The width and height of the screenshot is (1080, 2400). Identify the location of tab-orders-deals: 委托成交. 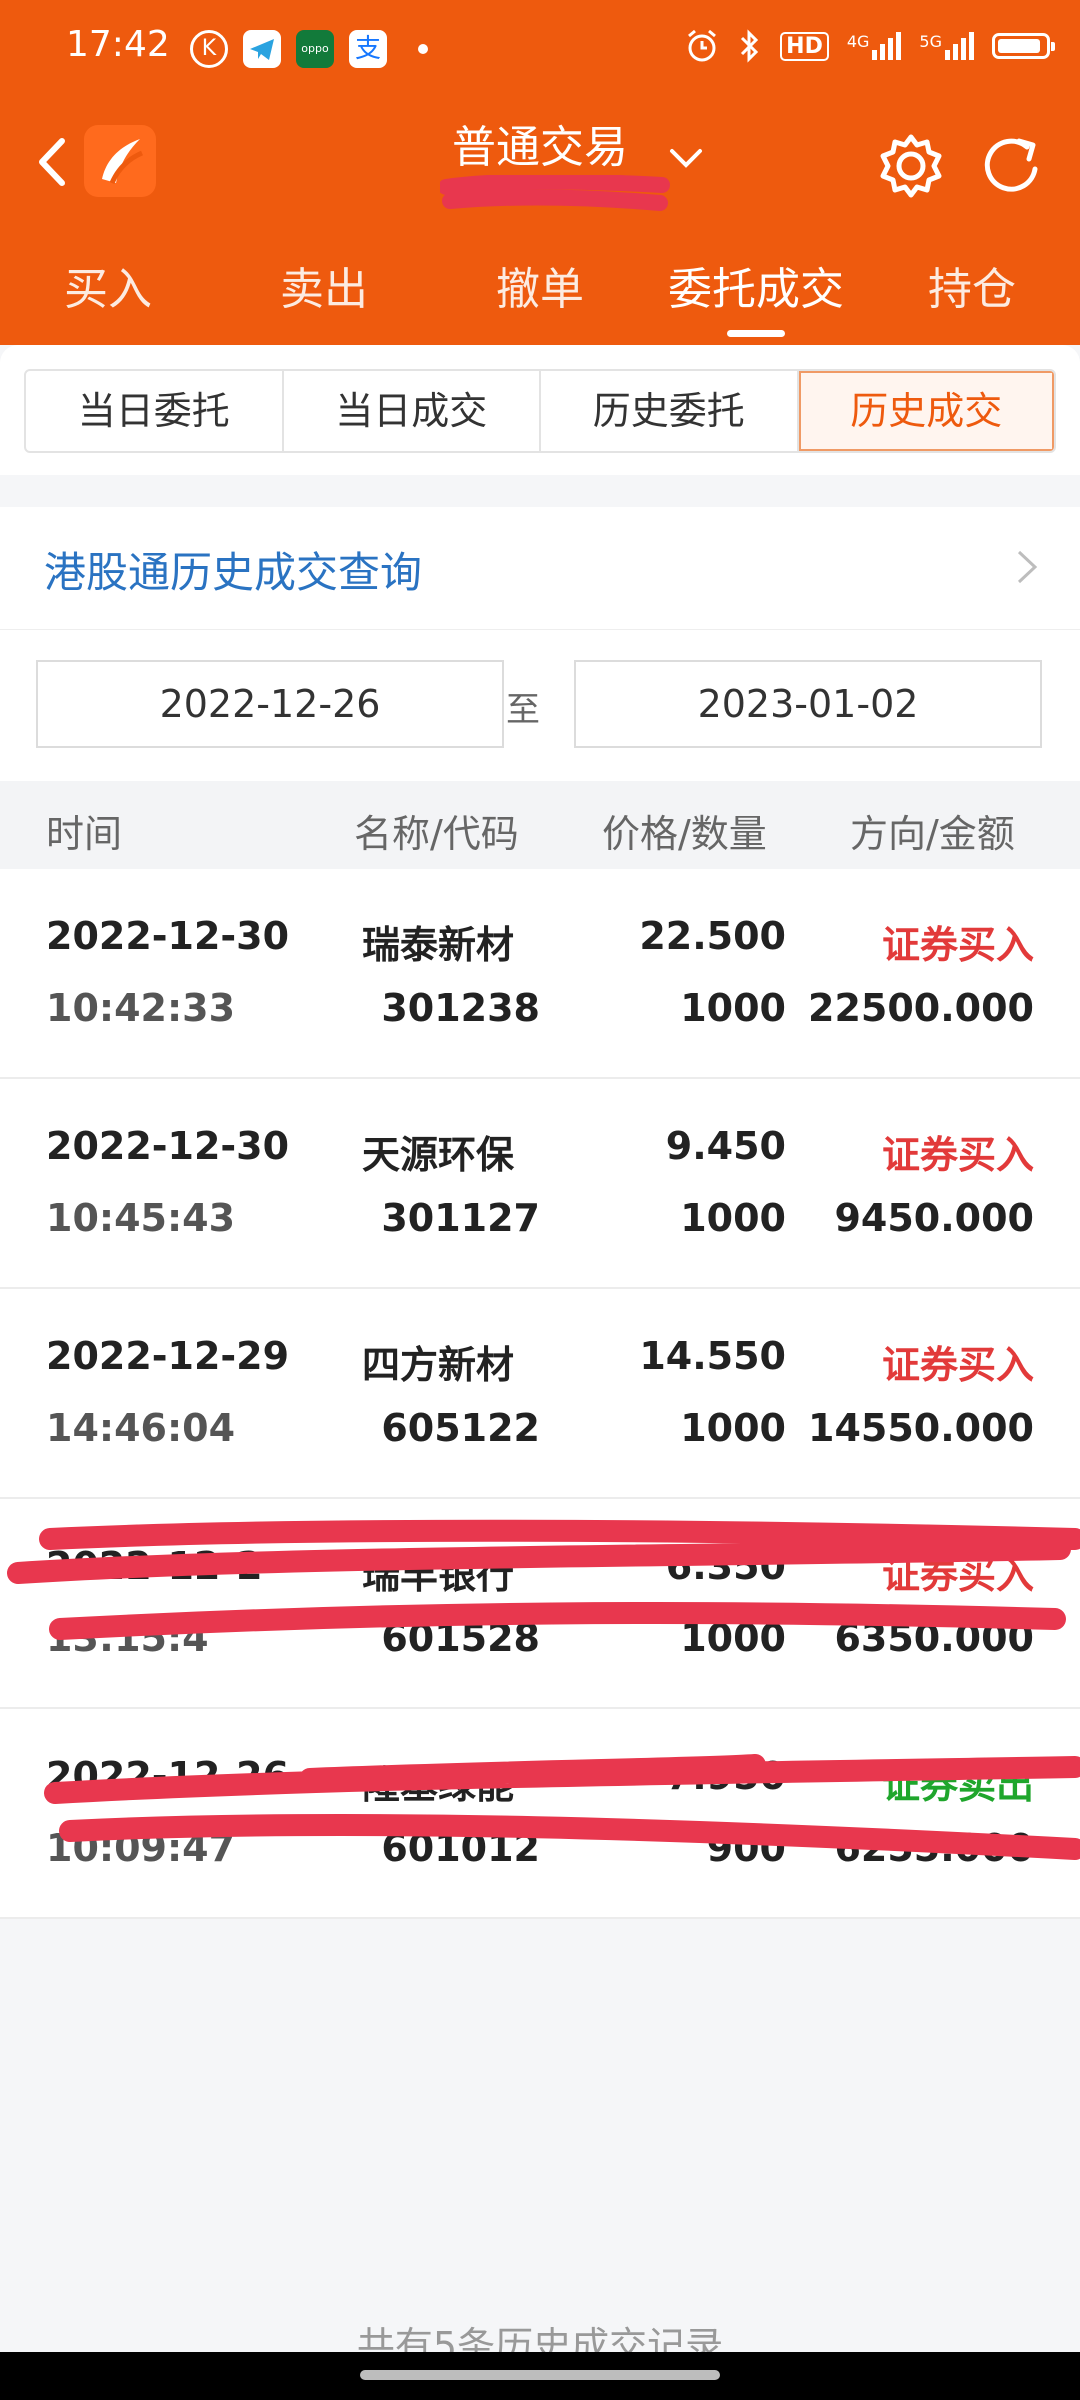
(756, 290).